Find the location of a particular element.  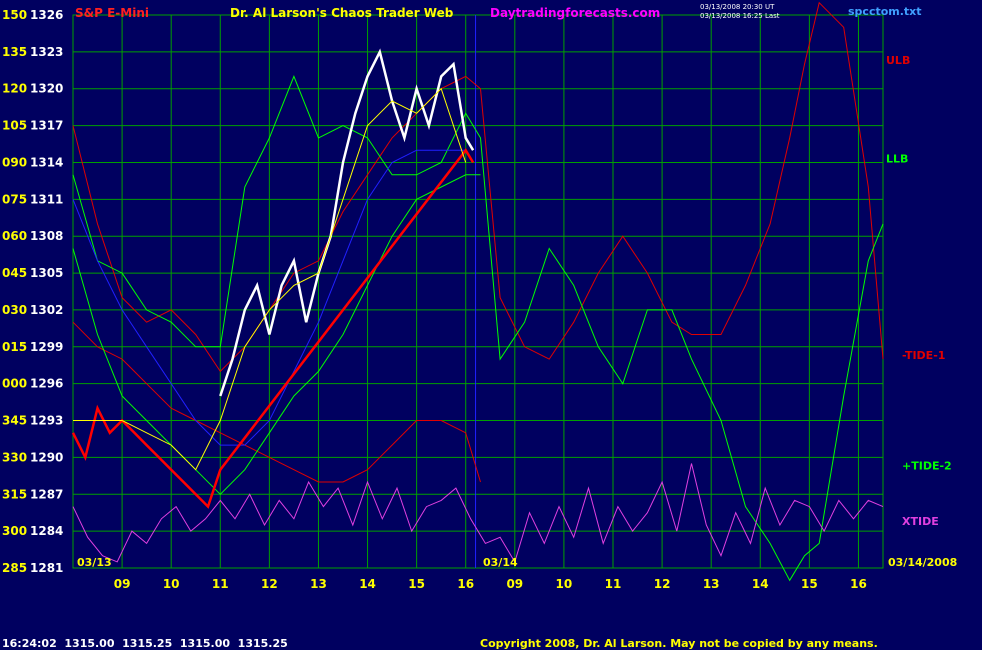

y-angle-label: 000 is located at coordinates (14, 384).